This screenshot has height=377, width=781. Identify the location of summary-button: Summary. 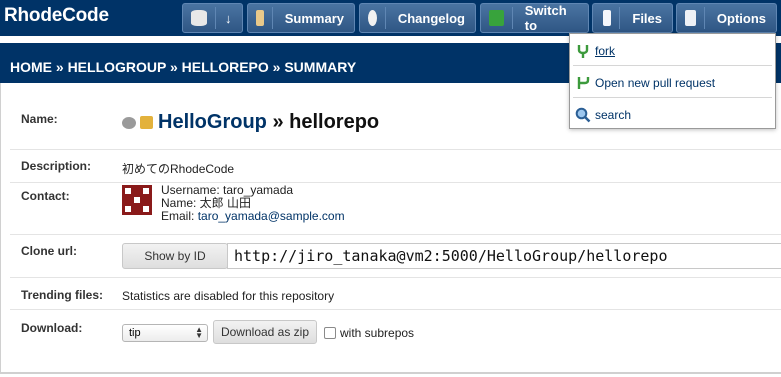
(301, 18).